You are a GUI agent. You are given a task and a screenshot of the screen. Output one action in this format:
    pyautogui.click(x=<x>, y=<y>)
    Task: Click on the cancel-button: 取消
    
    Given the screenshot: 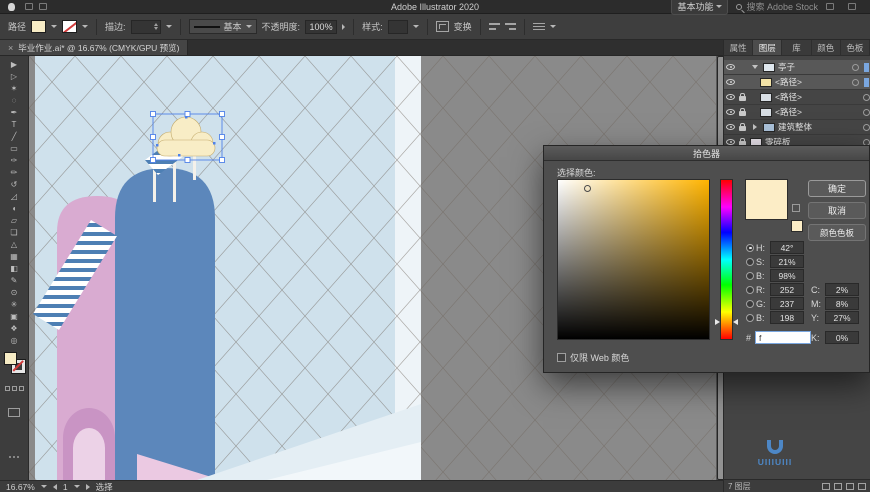 What is the action you would take?
    pyautogui.click(x=837, y=210)
    